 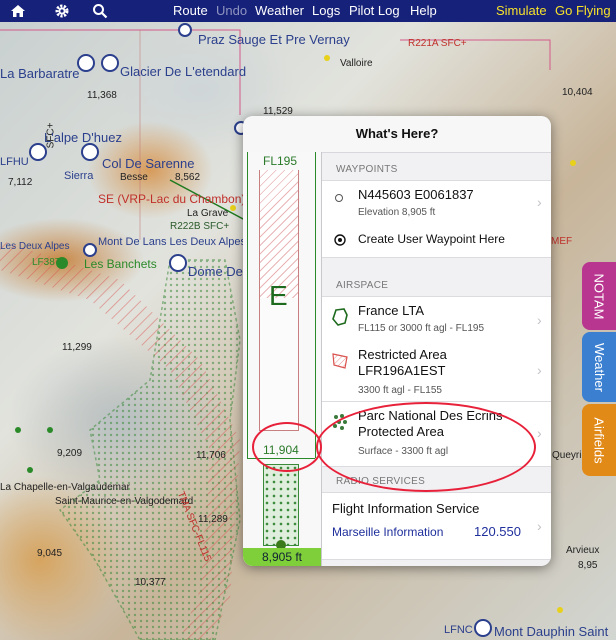 What do you see at coordinates (279, 364) in the screenshot?
I see `airspace-column` at bounding box center [279, 364].